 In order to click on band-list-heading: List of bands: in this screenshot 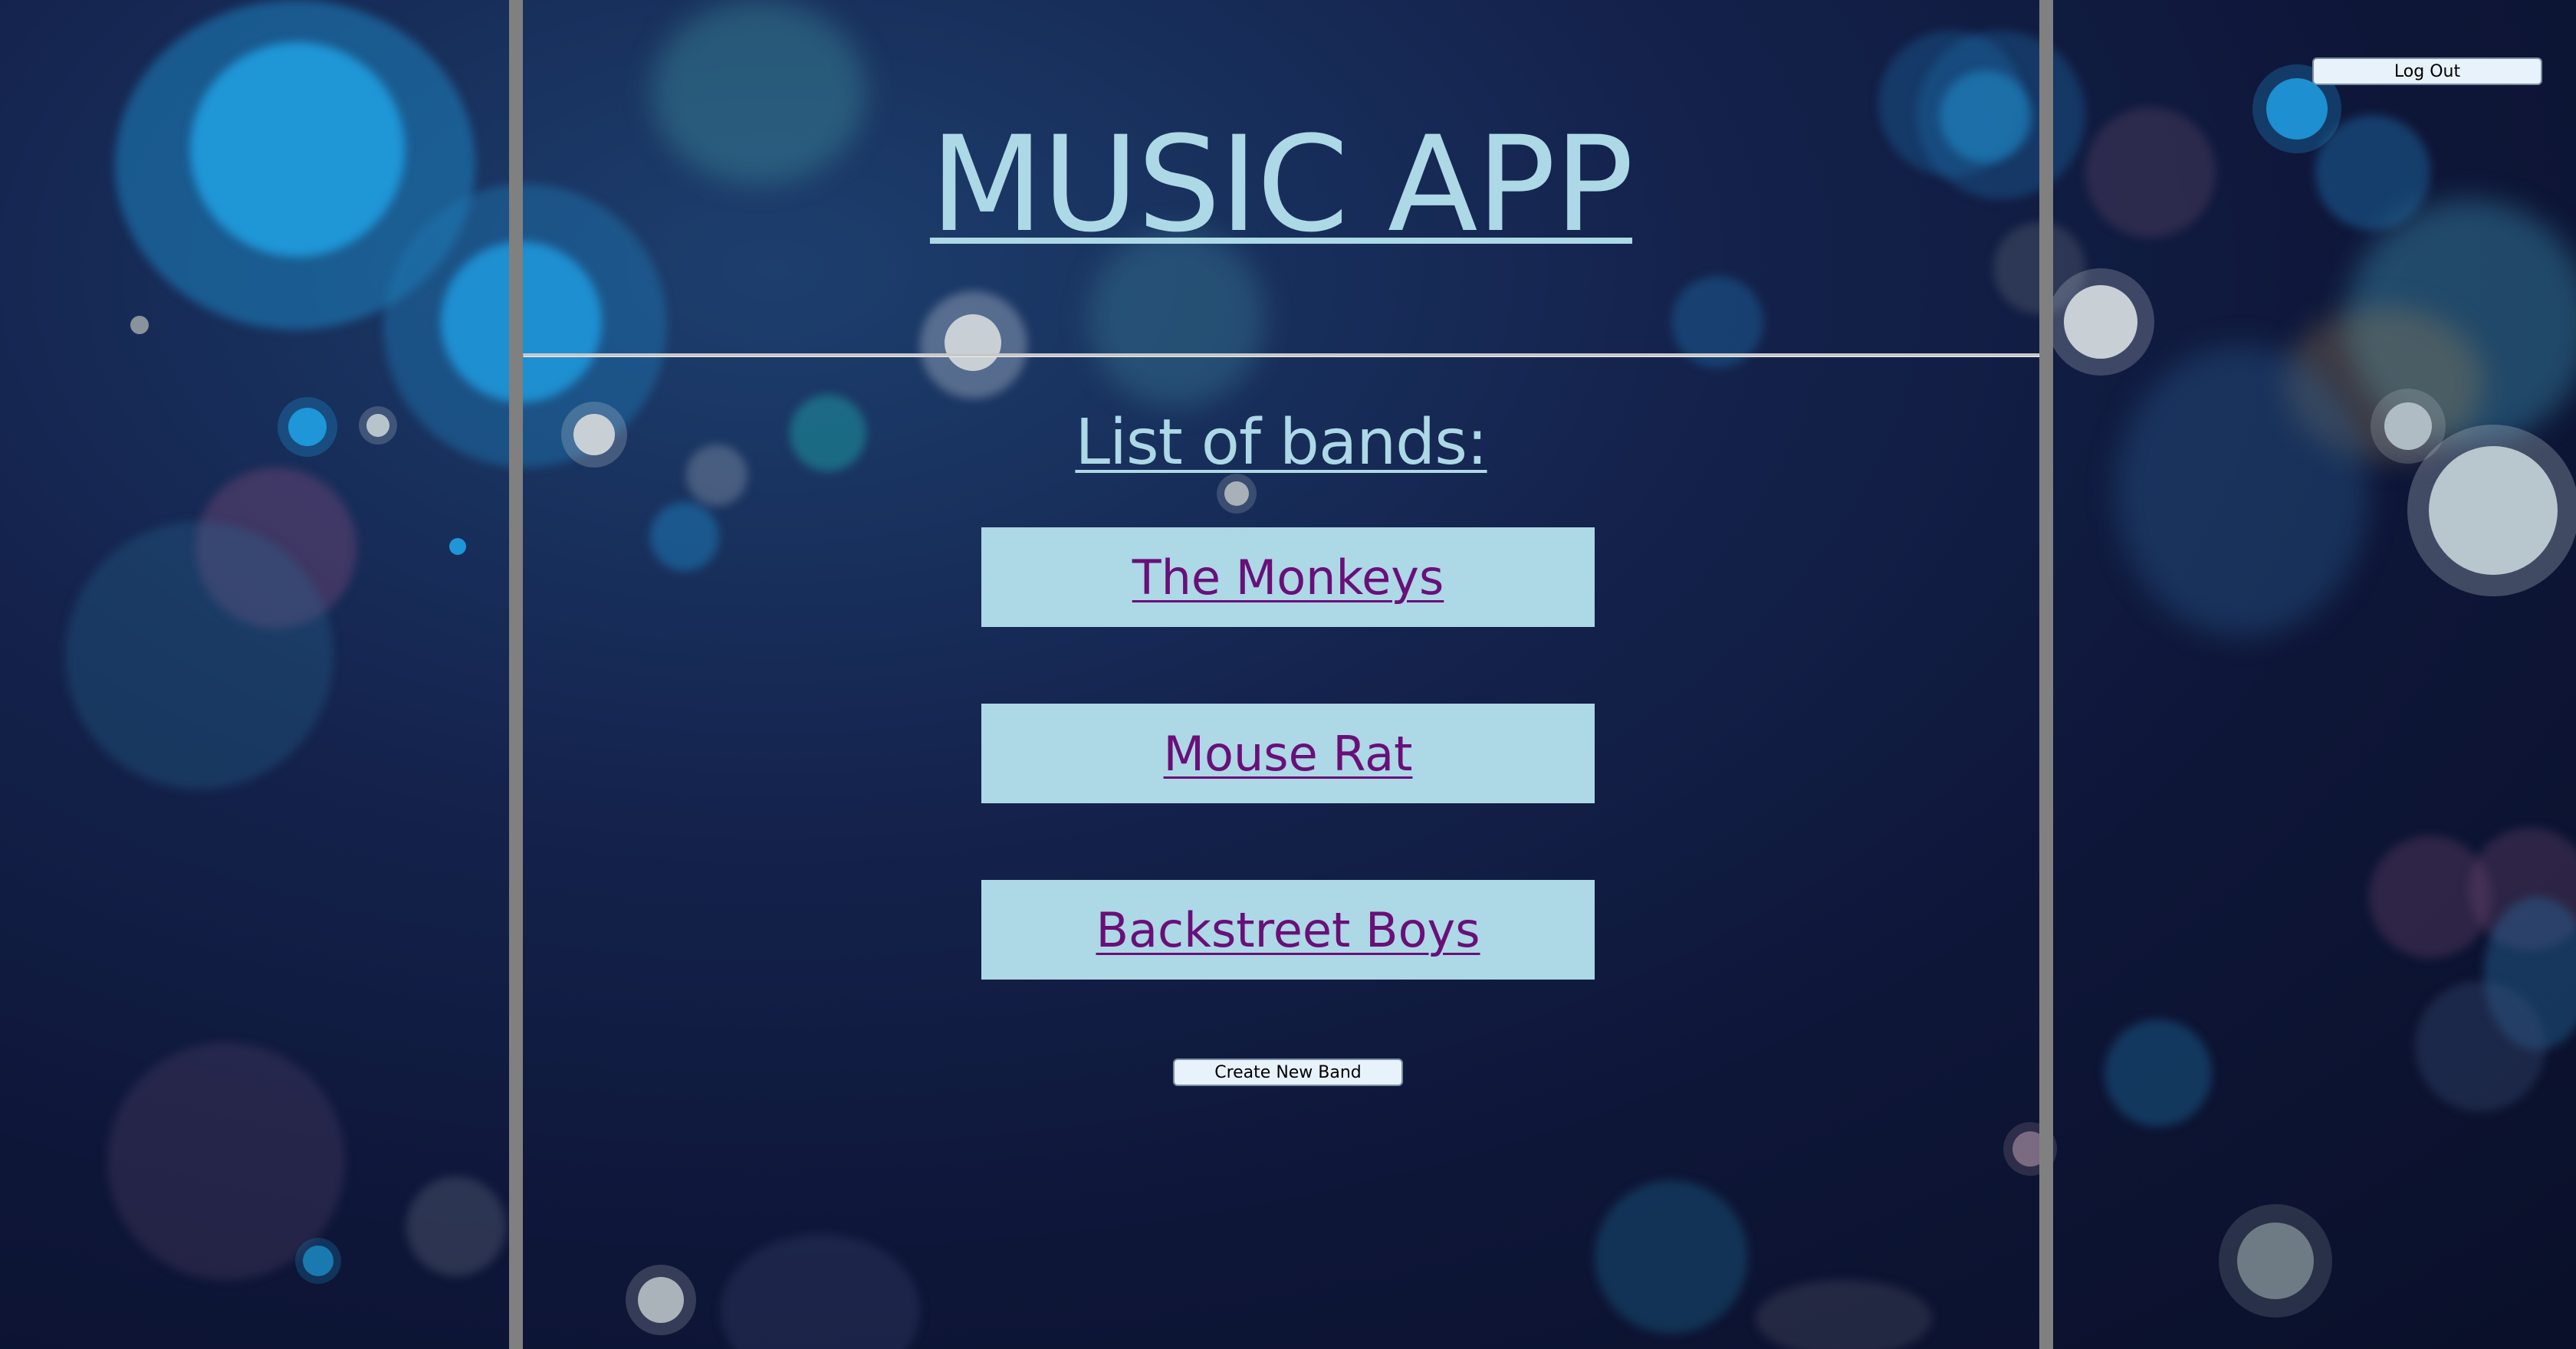, I will do `click(1281, 442)`.